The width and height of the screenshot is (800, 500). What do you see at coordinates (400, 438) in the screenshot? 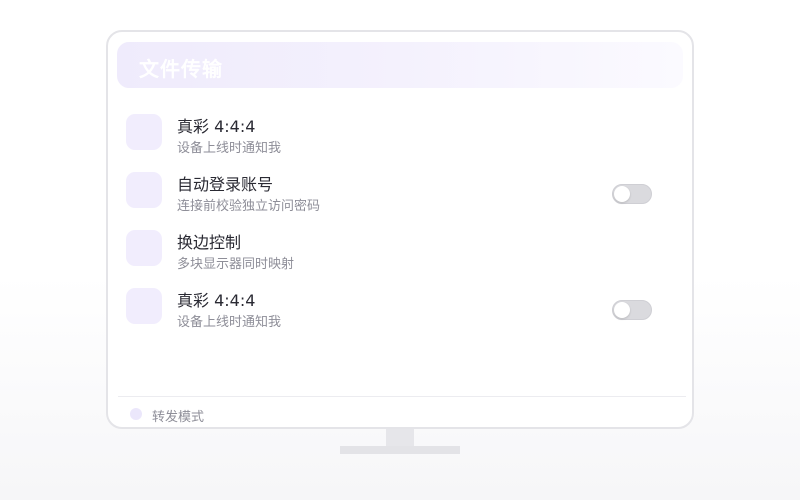
I see `monitor-neck` at bounding box center [400, 438].